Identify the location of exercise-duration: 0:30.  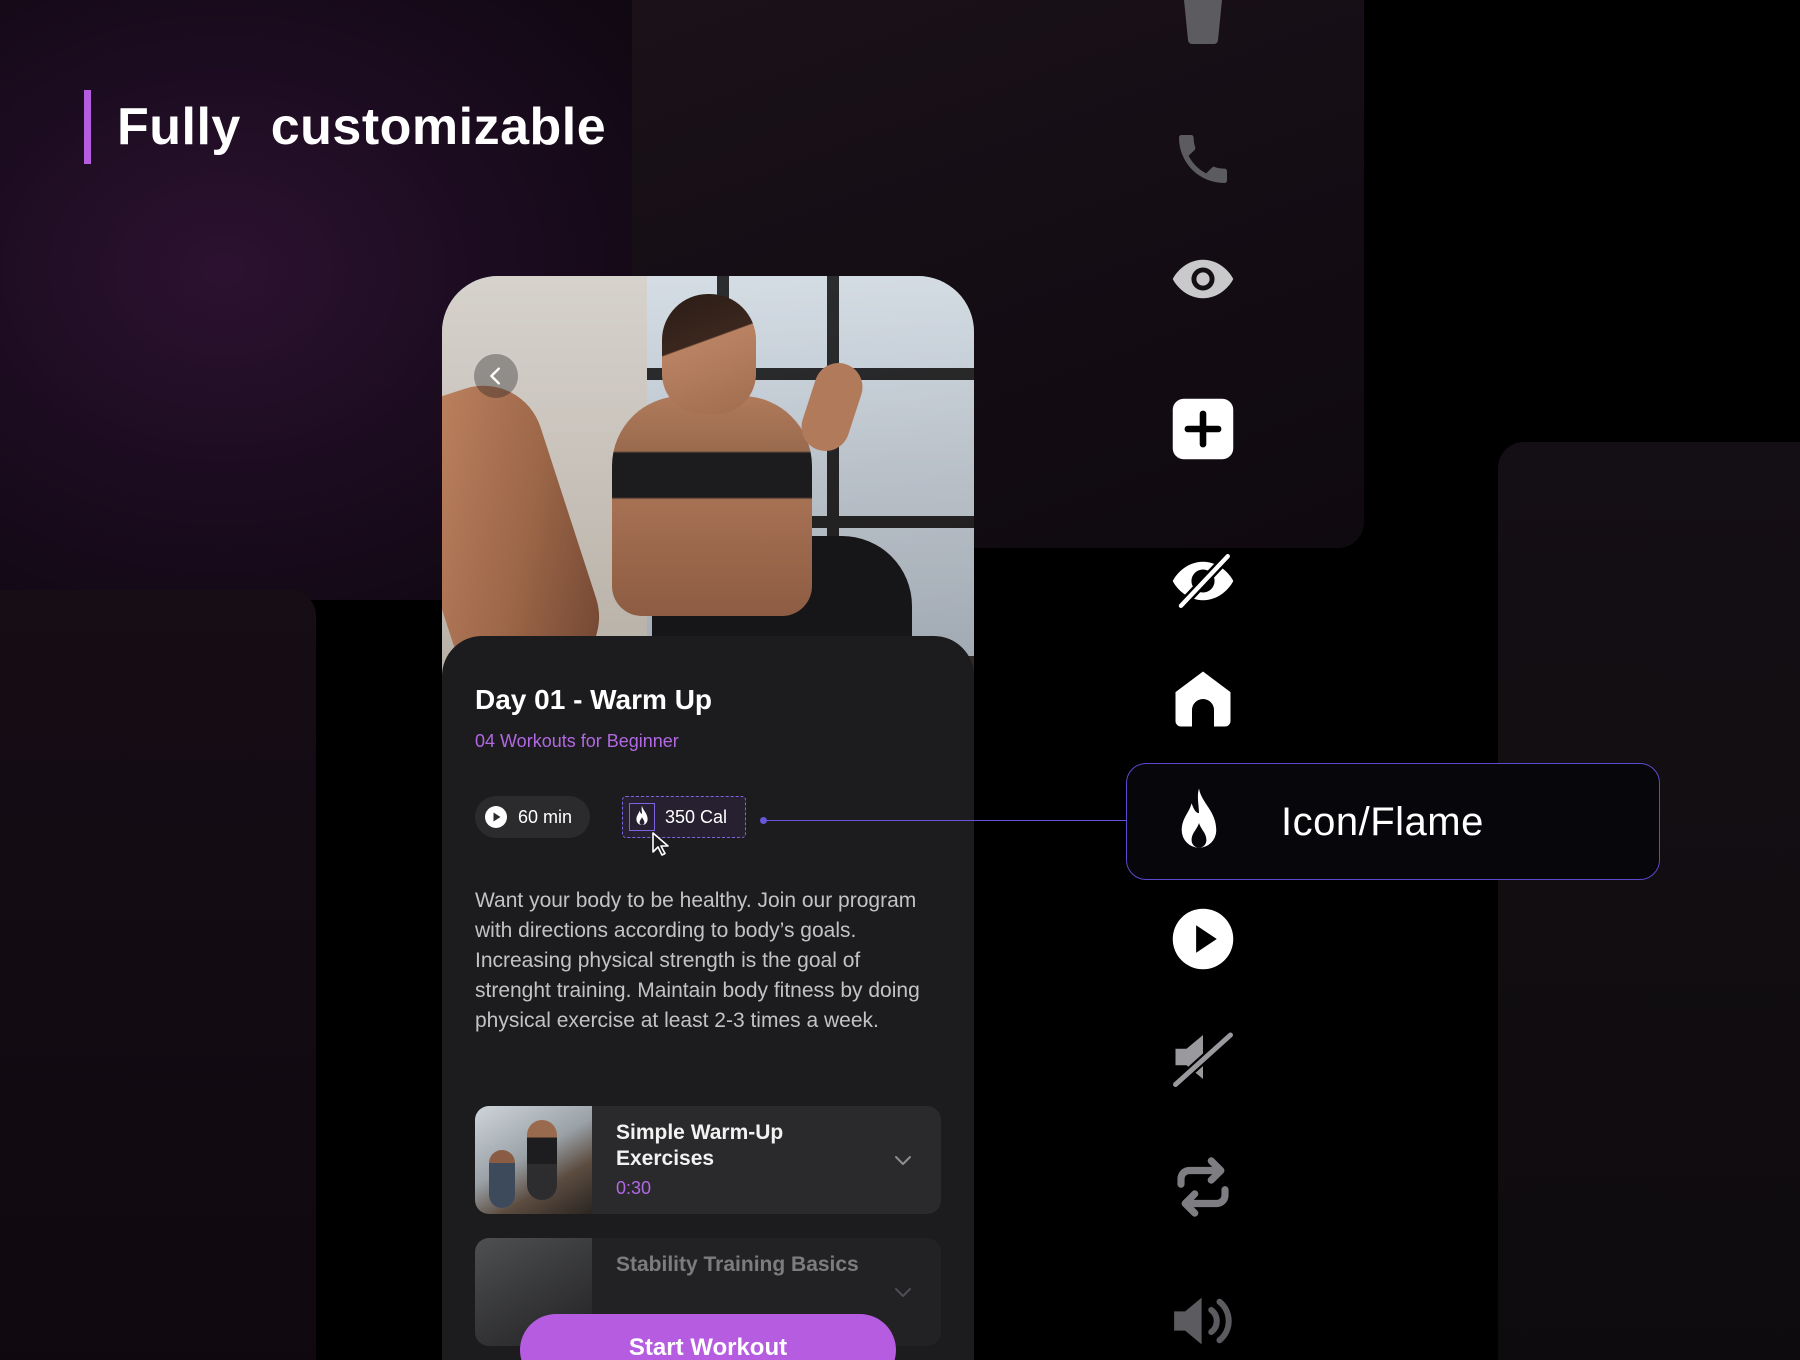
(634, 1188).